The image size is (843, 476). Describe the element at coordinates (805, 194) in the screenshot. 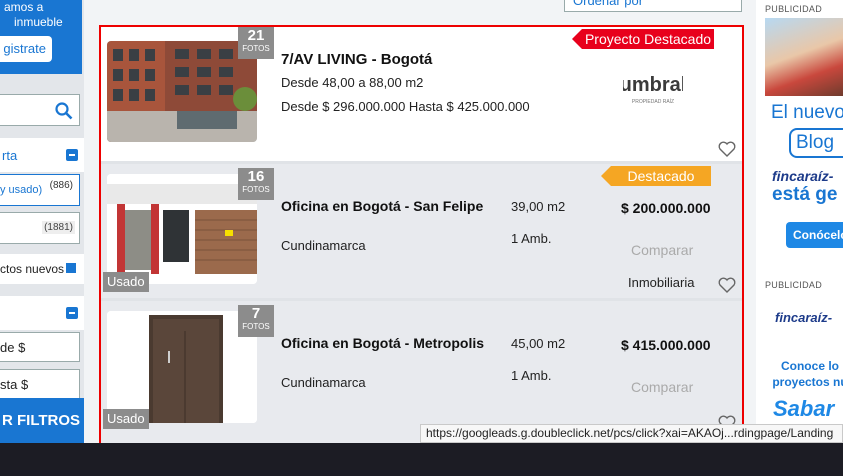

I see `ad-tagline: está ge` at that location.